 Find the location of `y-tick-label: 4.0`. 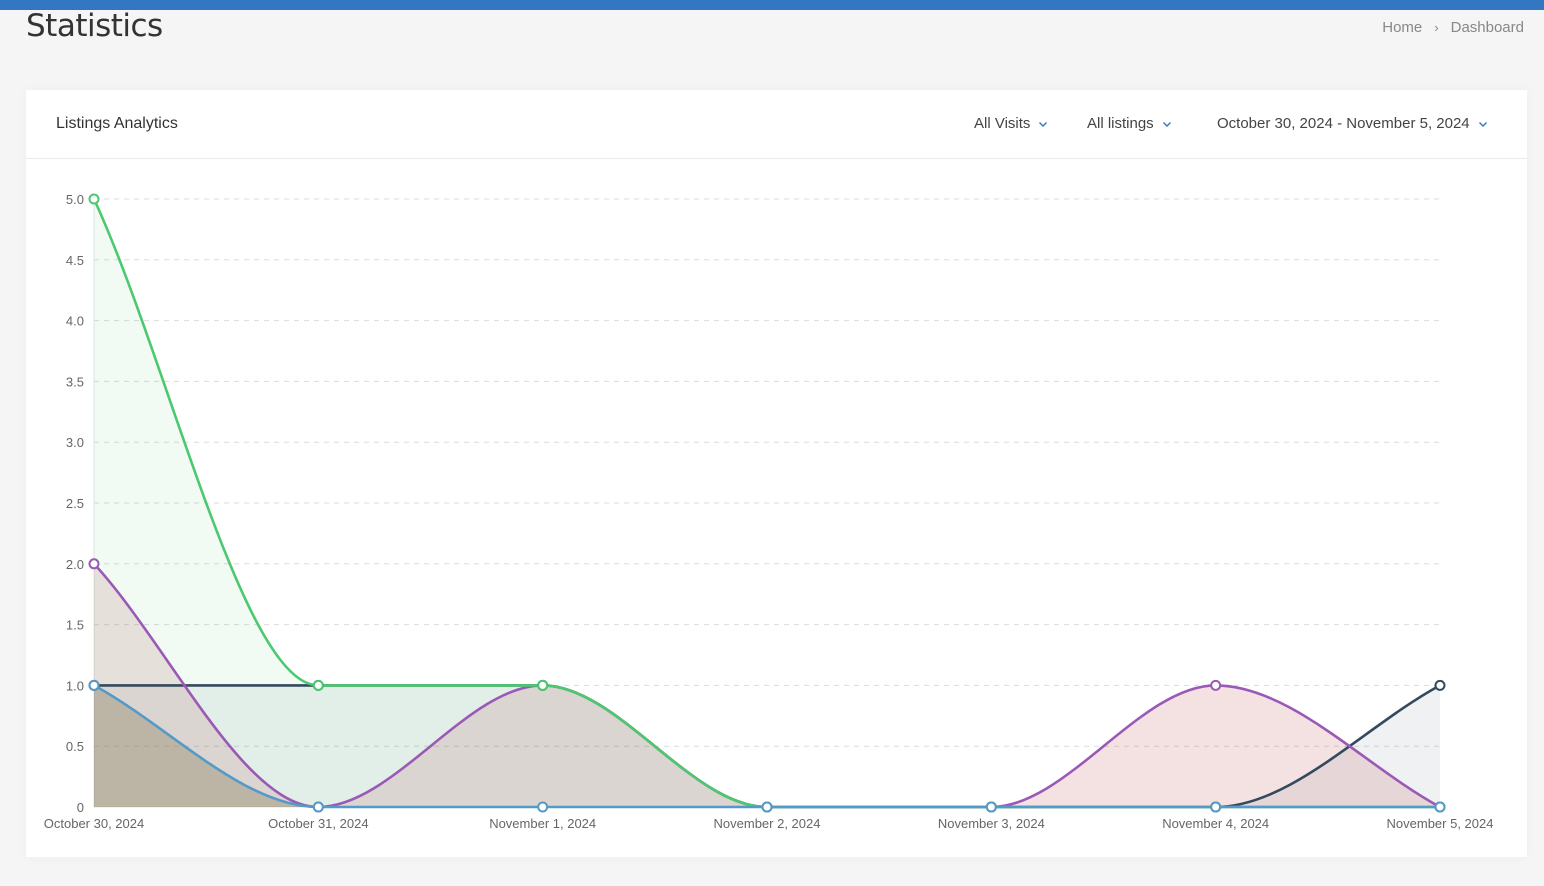

y-tick-label: 4.0 is located at coordinates (75, 321).